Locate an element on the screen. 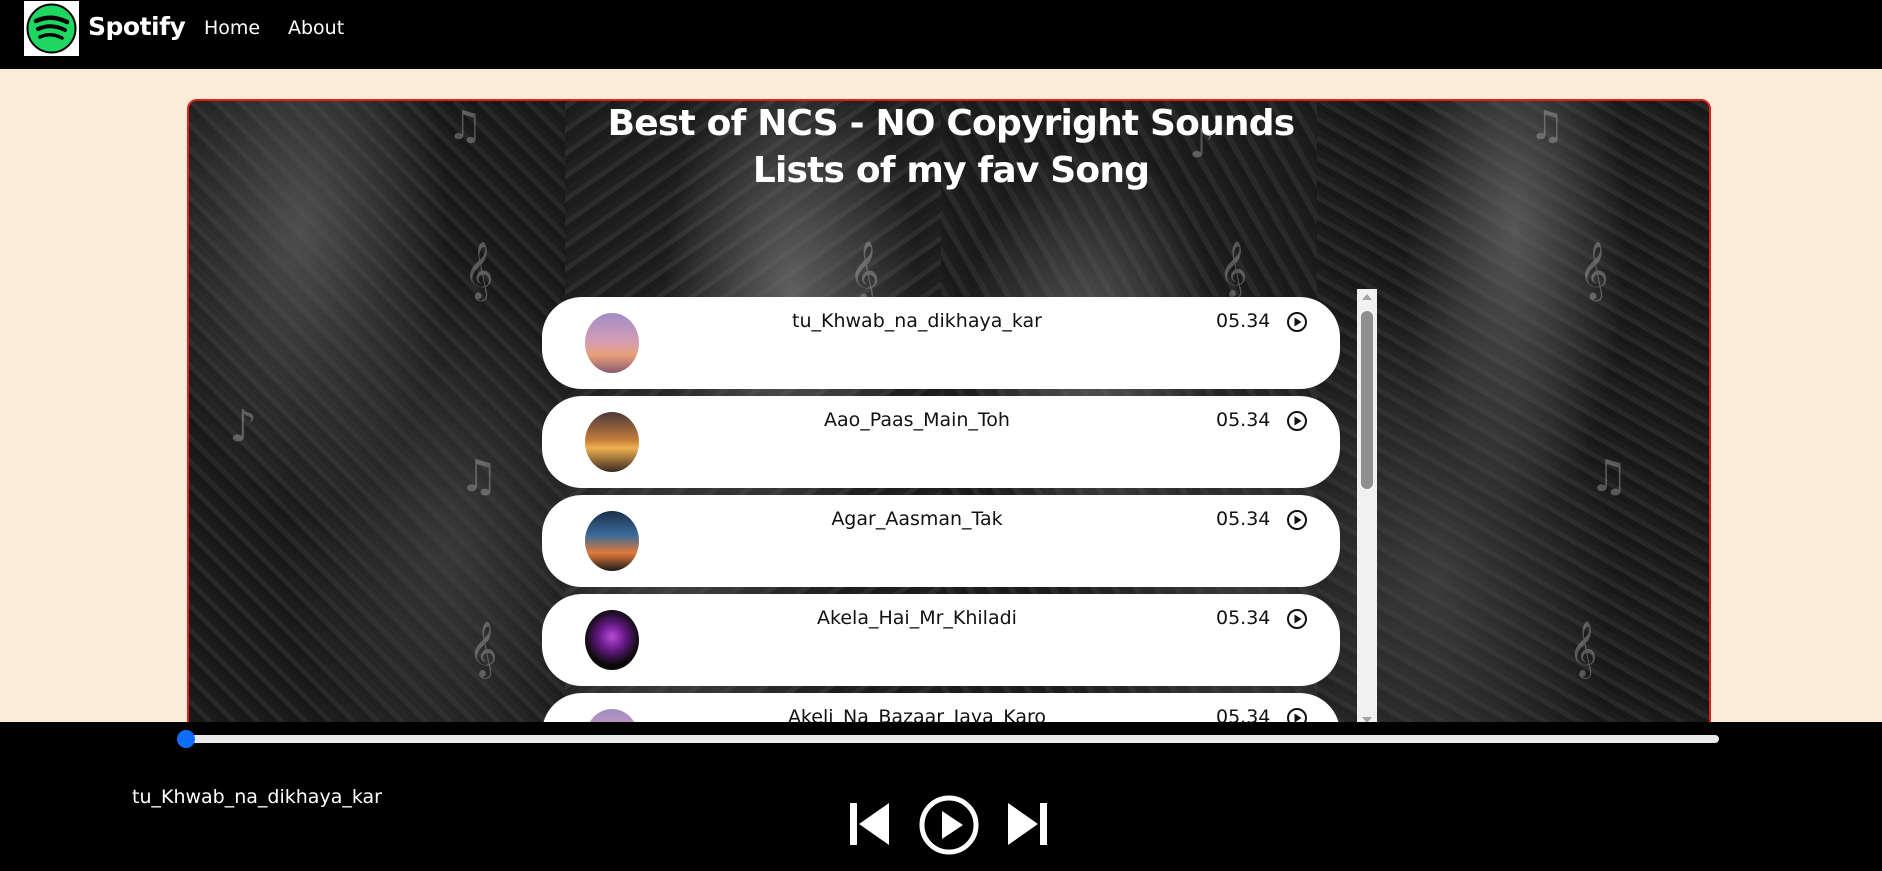  page-subtitle: Lists of my fav Song is located at coordinates (951, 170).